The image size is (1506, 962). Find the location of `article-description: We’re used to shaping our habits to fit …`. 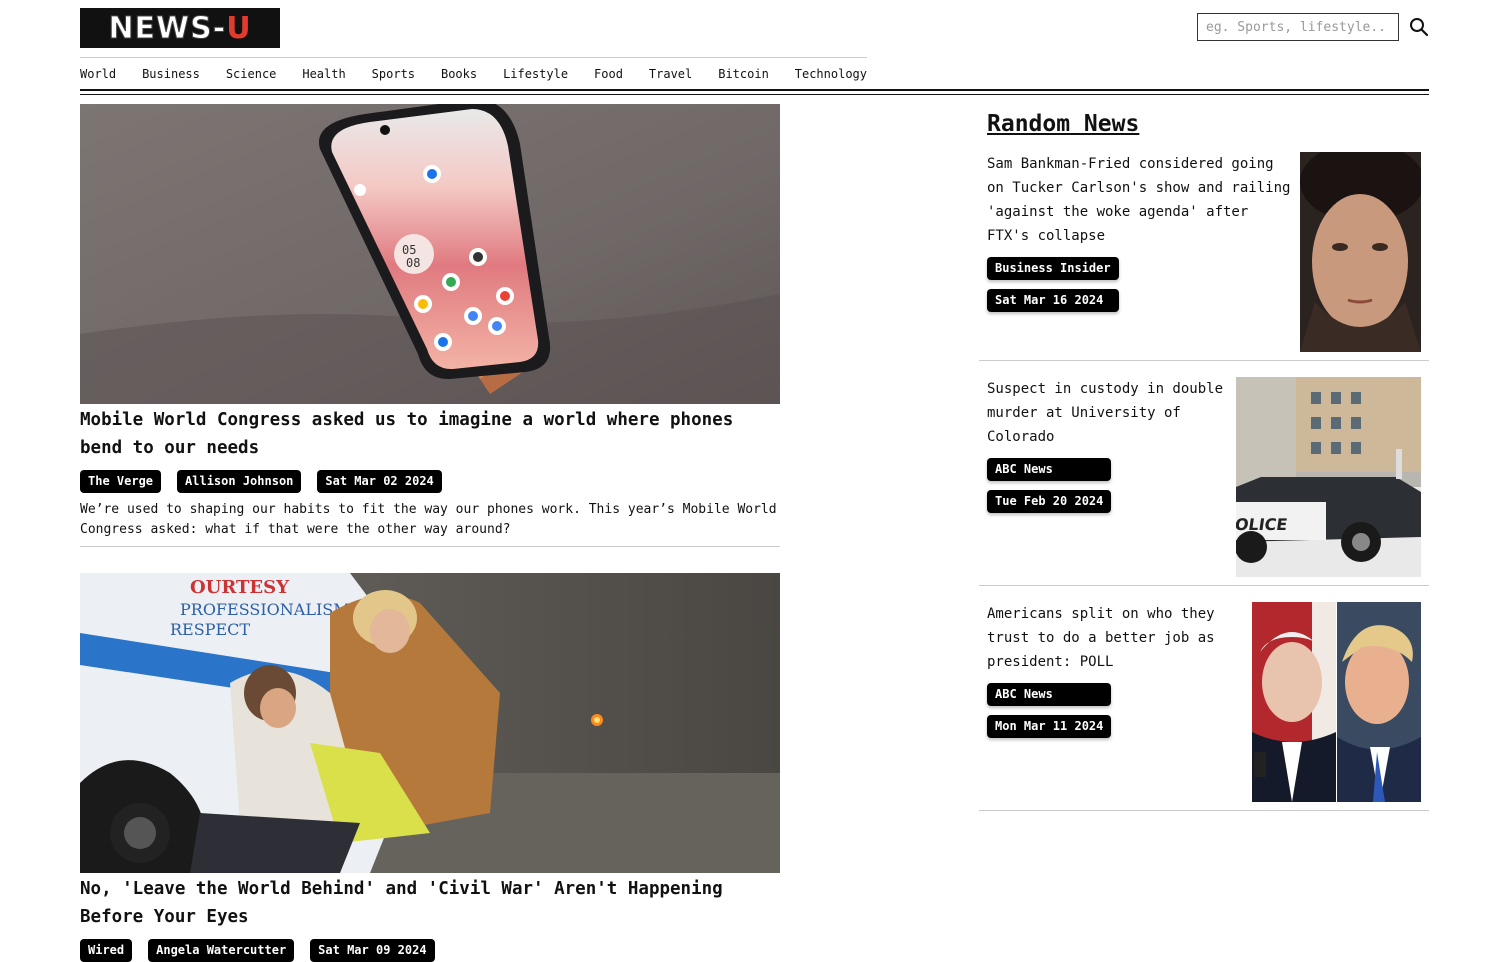

article-description: We’re used to shaping our habits to fit … is located at coordinates (428, 519).